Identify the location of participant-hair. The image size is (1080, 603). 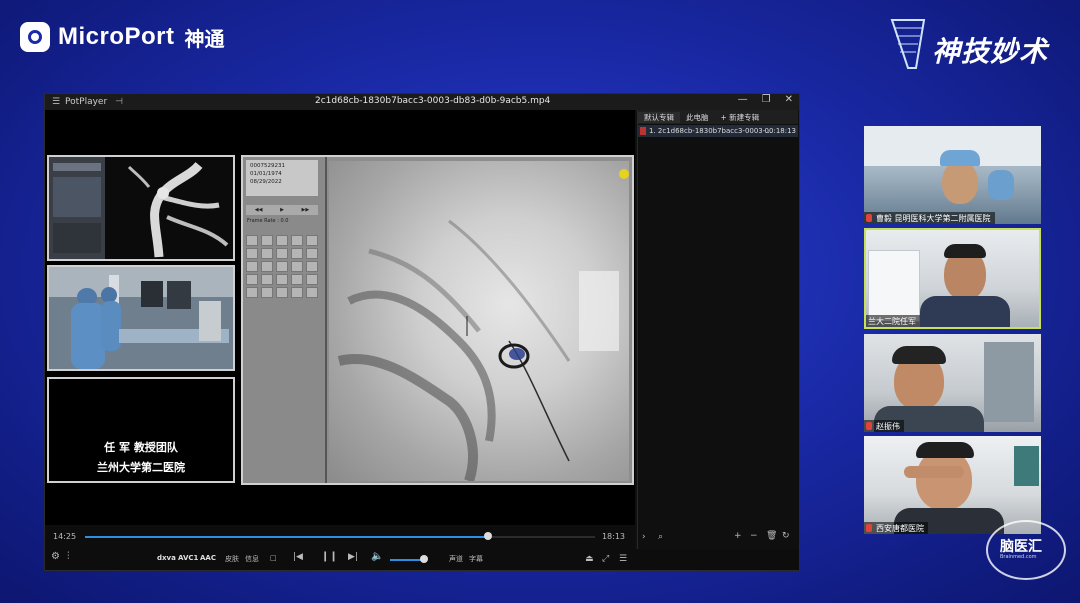
(945, 450).